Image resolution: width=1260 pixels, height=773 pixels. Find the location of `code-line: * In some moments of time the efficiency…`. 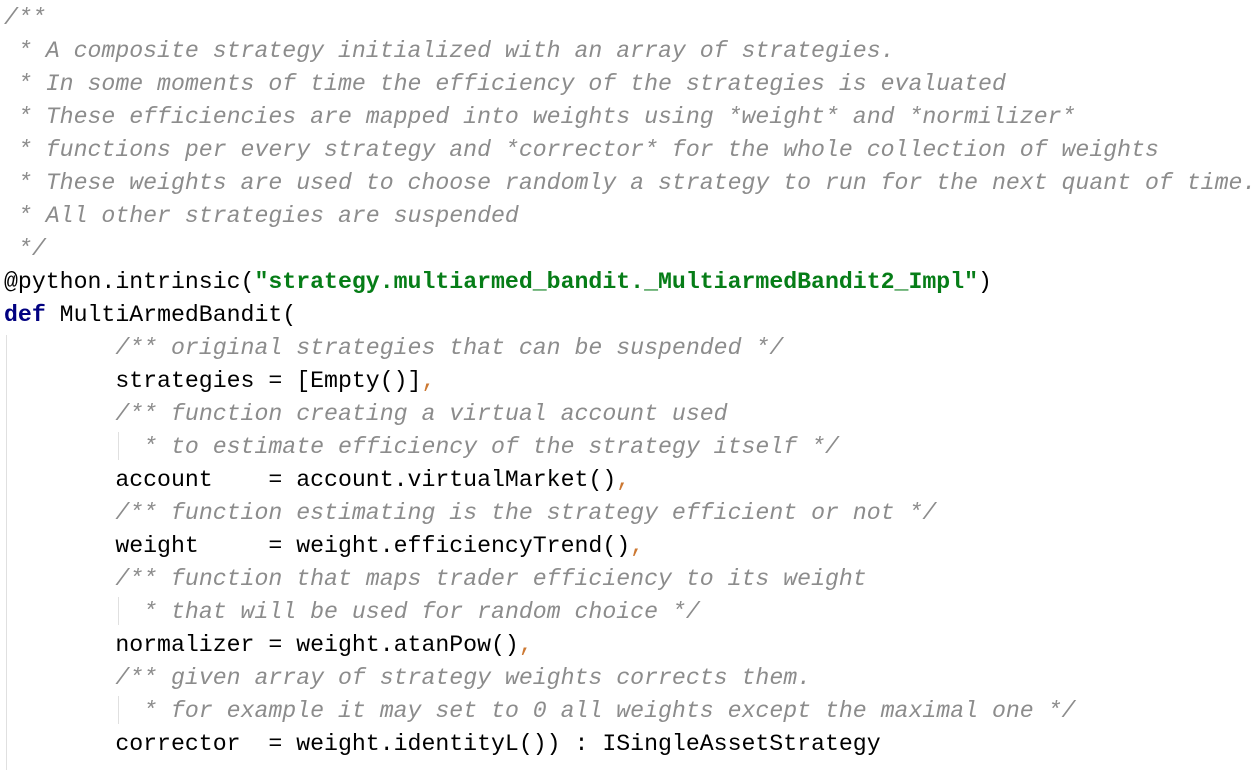

code-line: * In some moments of time the efficiency… is located at coordinates (630, 84).